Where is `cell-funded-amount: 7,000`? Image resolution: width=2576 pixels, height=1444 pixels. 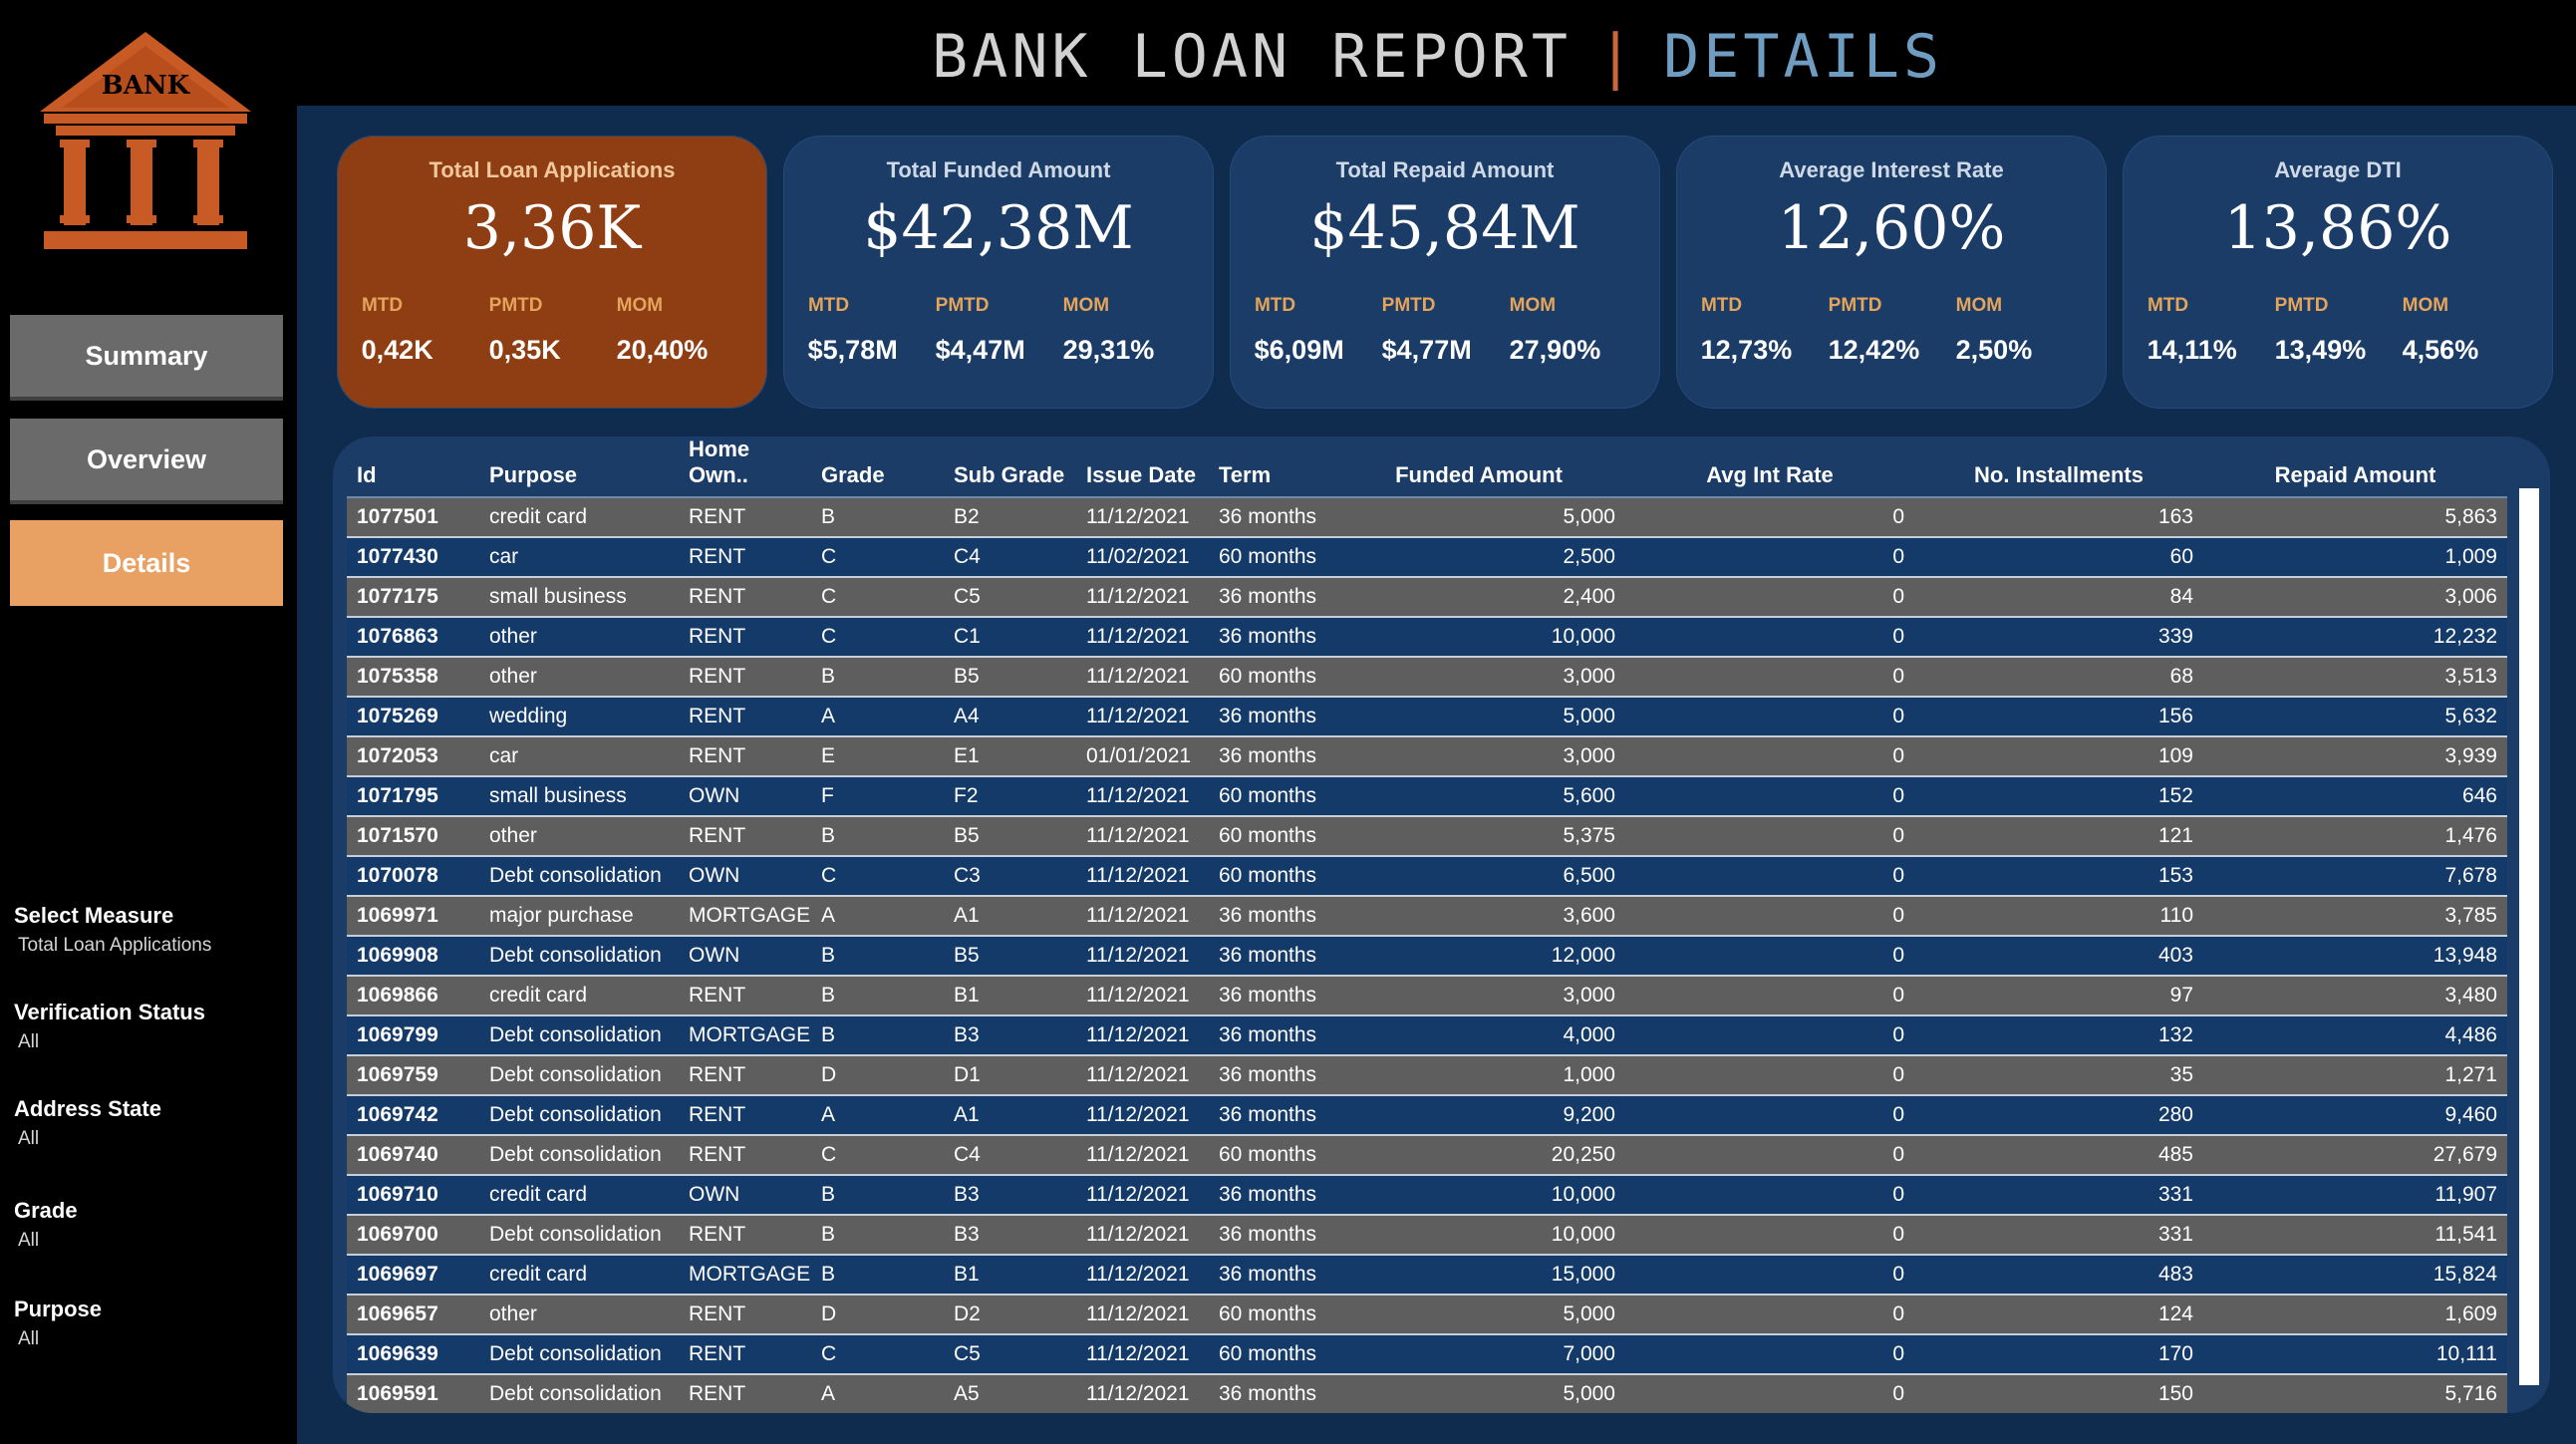
cell-funded-amount: 7,000 is located at coordinates (1478, 1354).